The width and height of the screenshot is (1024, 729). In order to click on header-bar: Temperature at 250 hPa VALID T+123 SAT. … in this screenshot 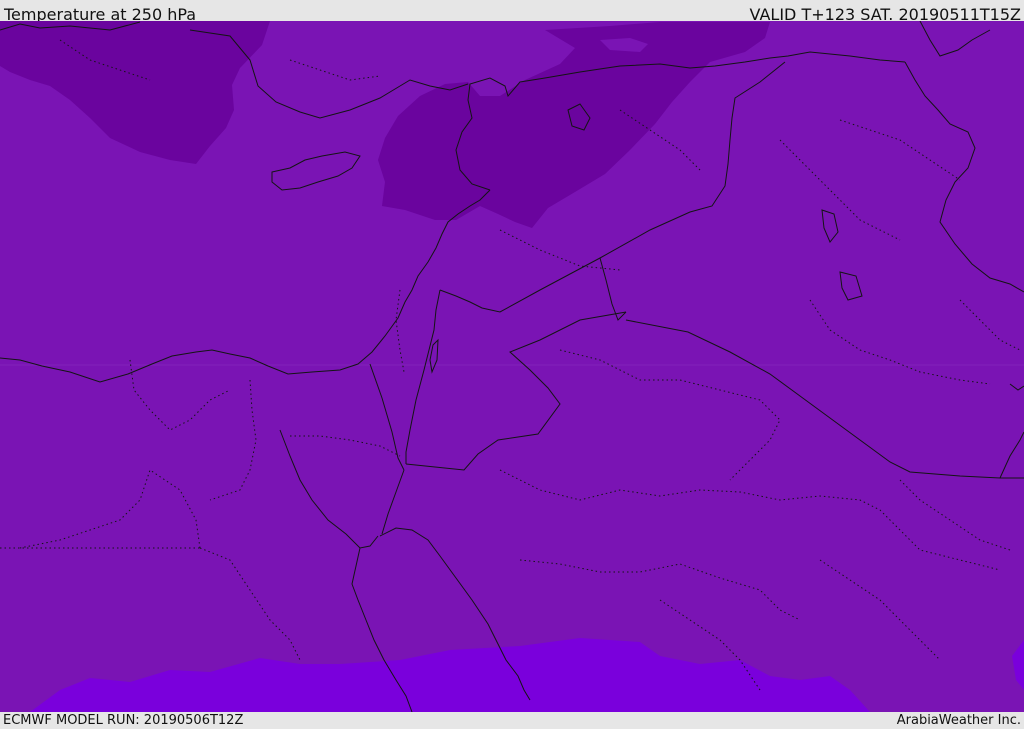, I will do `click(512, 12)`.